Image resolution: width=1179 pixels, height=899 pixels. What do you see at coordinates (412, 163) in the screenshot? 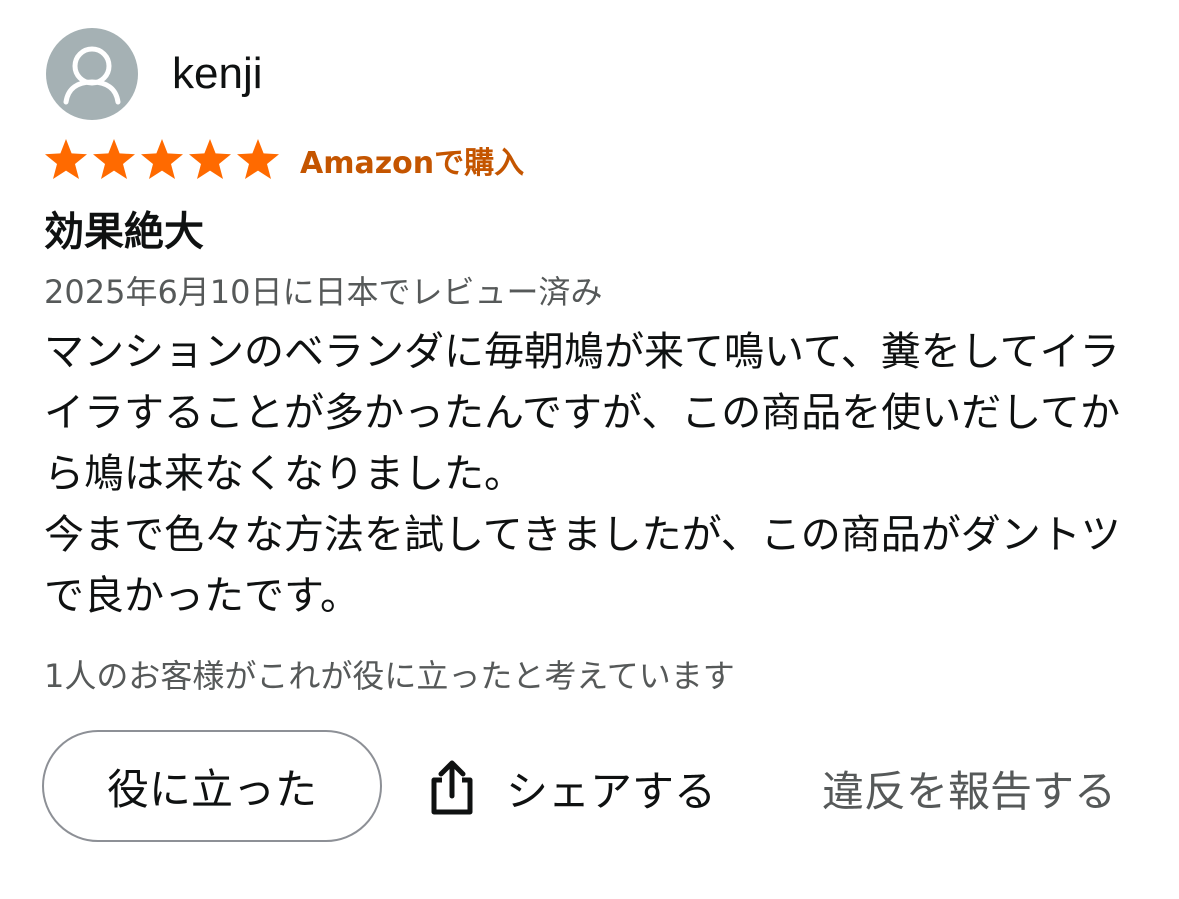
I see `verified-purchase-badge: Amazonで購入` at bounding box center [412, 163].